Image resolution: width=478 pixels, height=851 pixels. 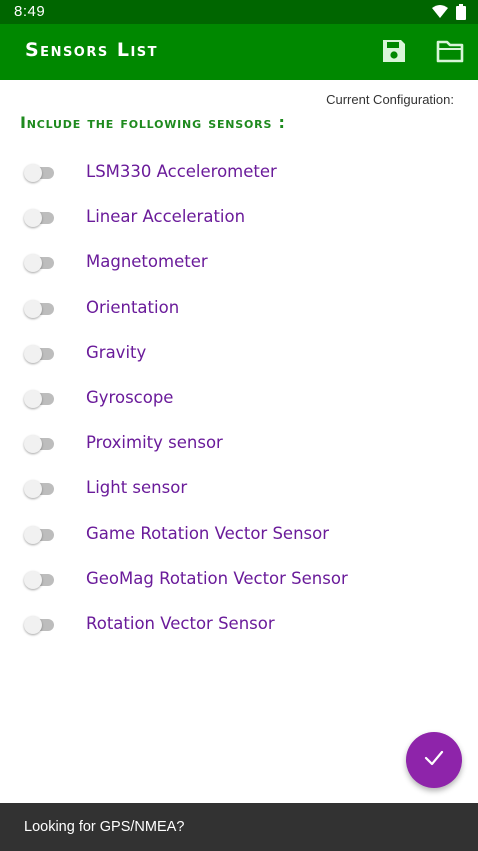 What do you see at coordinates (239, 12) in the screenshot?
I see `status-bar: 8:49` at bounding box center [239, 12].